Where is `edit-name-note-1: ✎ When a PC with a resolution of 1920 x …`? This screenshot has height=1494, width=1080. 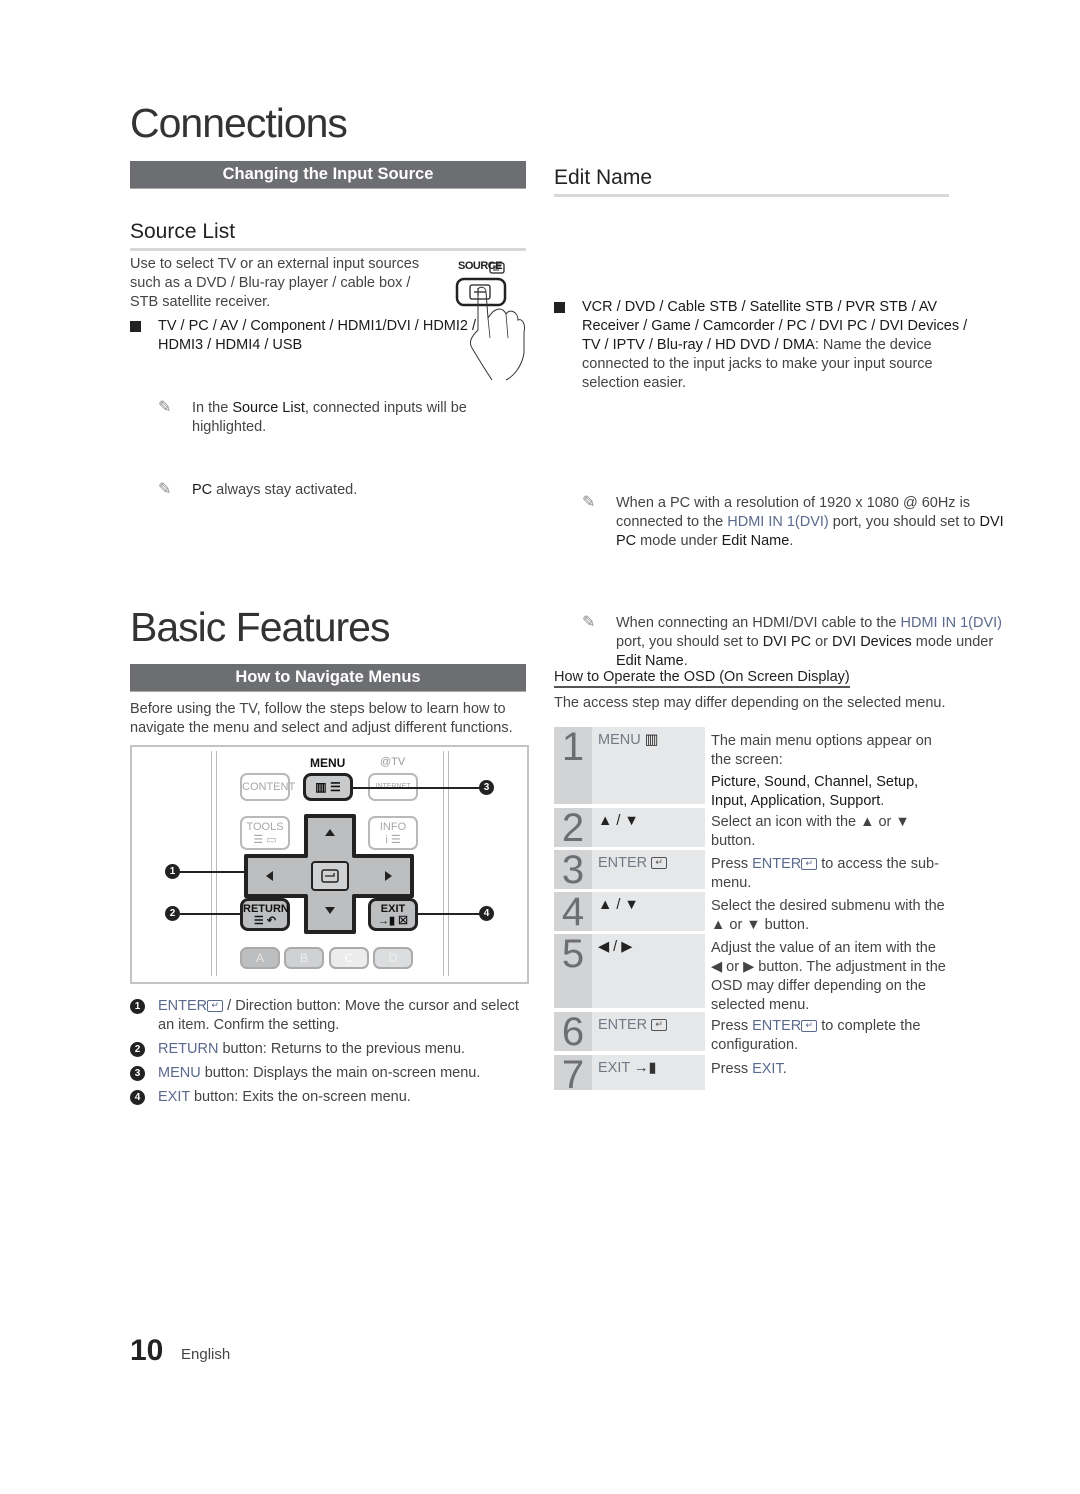
edit-name-note-1: ✎ When a PC with a resolution of 1920 x … is located at coordinates (793, 521).